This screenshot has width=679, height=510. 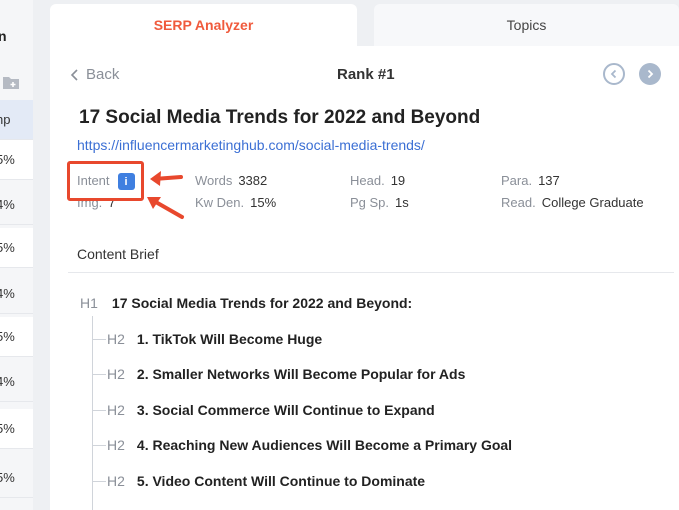 What do you see at coordinates (220, 202) in the screenshot?
I see `kwden-label: Kw Den.` at bounding box center [220, 202].